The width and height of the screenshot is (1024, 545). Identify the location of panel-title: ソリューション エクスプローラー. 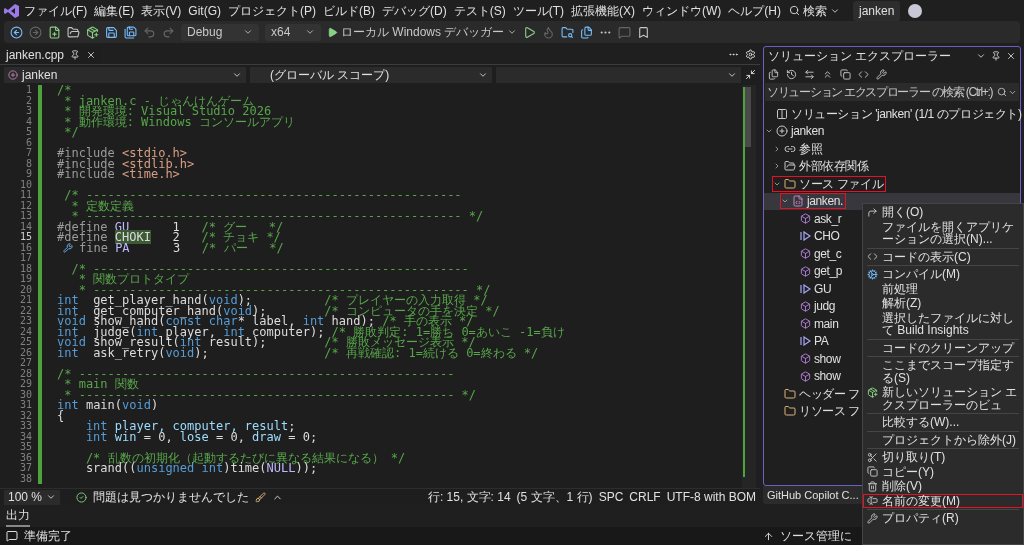
(860, 56).